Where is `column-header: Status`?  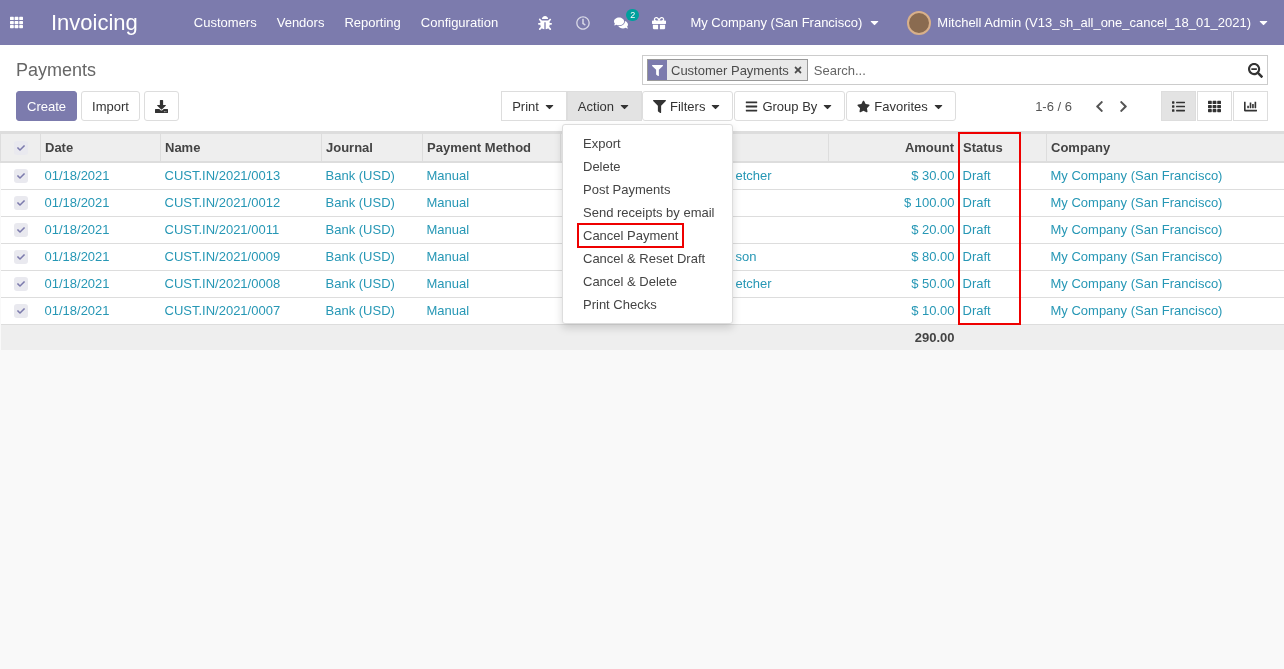 column-header: Status is located at coordinates (1002, 147).